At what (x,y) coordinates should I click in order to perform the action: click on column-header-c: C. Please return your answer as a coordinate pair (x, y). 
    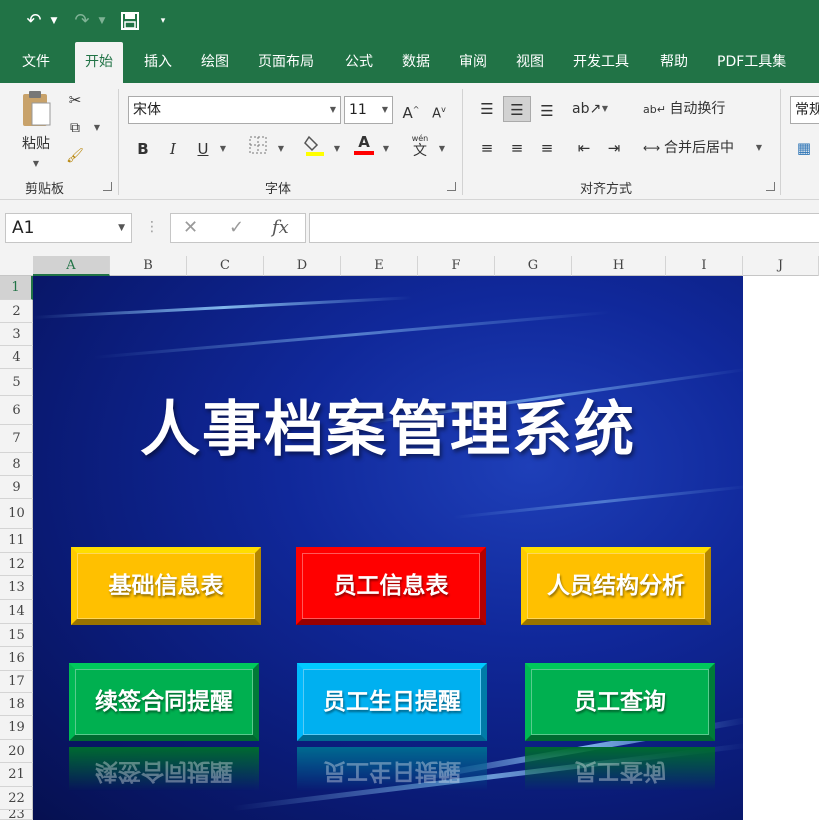
    Looking at the image, I should click on (225, 266).